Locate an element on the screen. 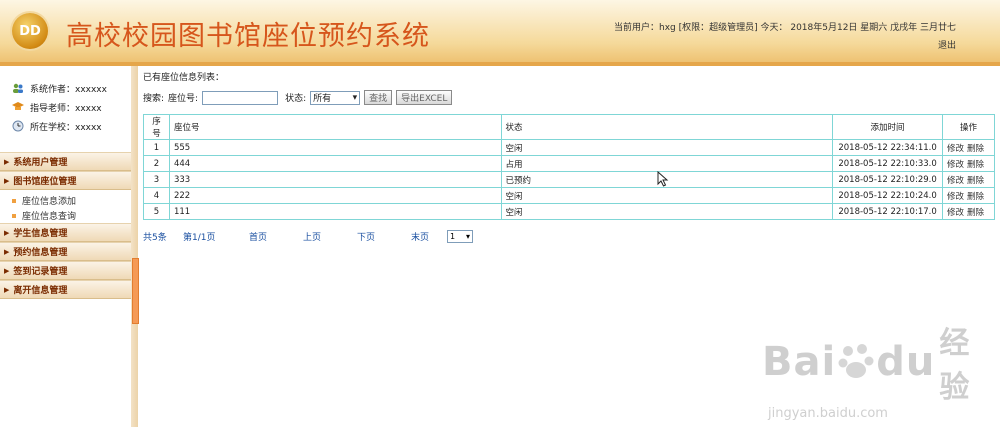  cell-index: 4 is located at coordinates (156, 195).